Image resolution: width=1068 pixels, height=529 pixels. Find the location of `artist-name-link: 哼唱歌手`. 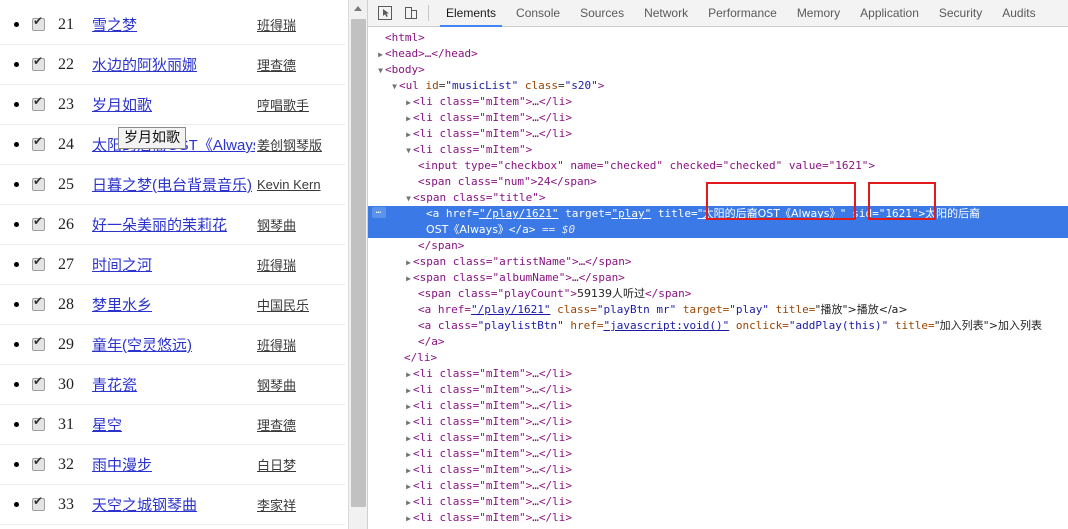

artist-name-link: 哼唱歌手 is located at coordinates (283, 105).